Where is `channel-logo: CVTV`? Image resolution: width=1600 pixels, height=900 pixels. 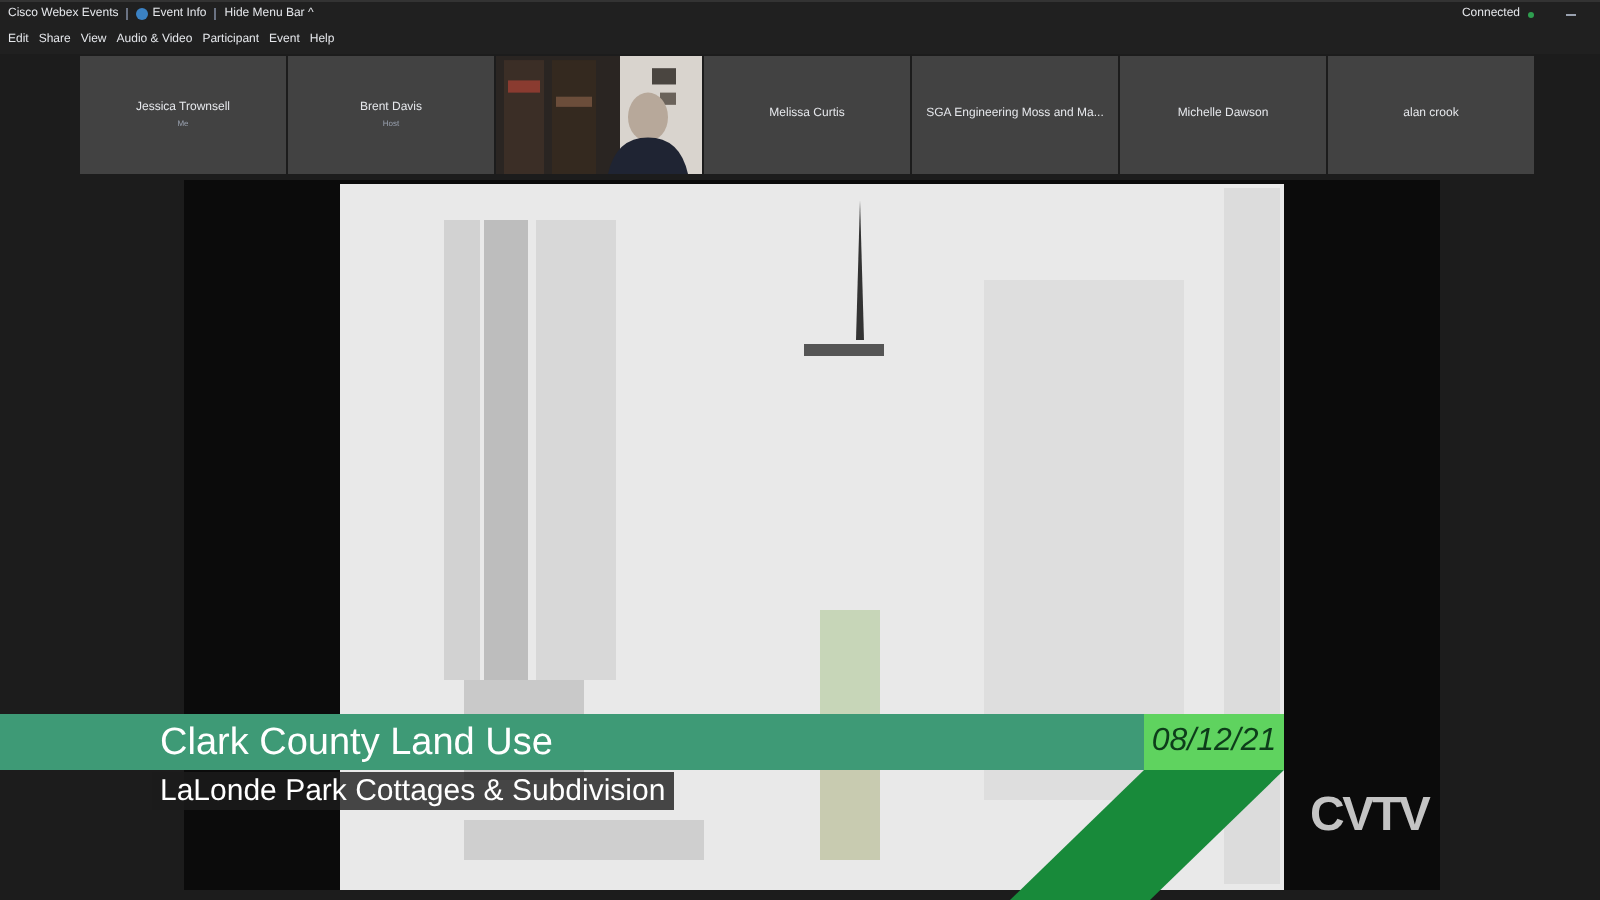
channel-logo: CVTV is located at coordinates (1369, 816).